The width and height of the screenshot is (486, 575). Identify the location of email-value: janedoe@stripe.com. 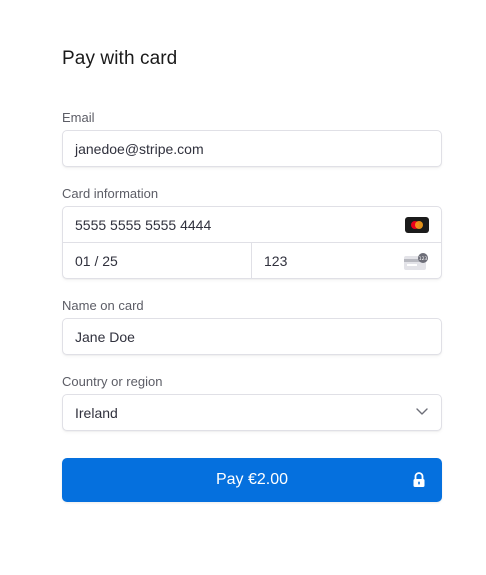
(139, 148).